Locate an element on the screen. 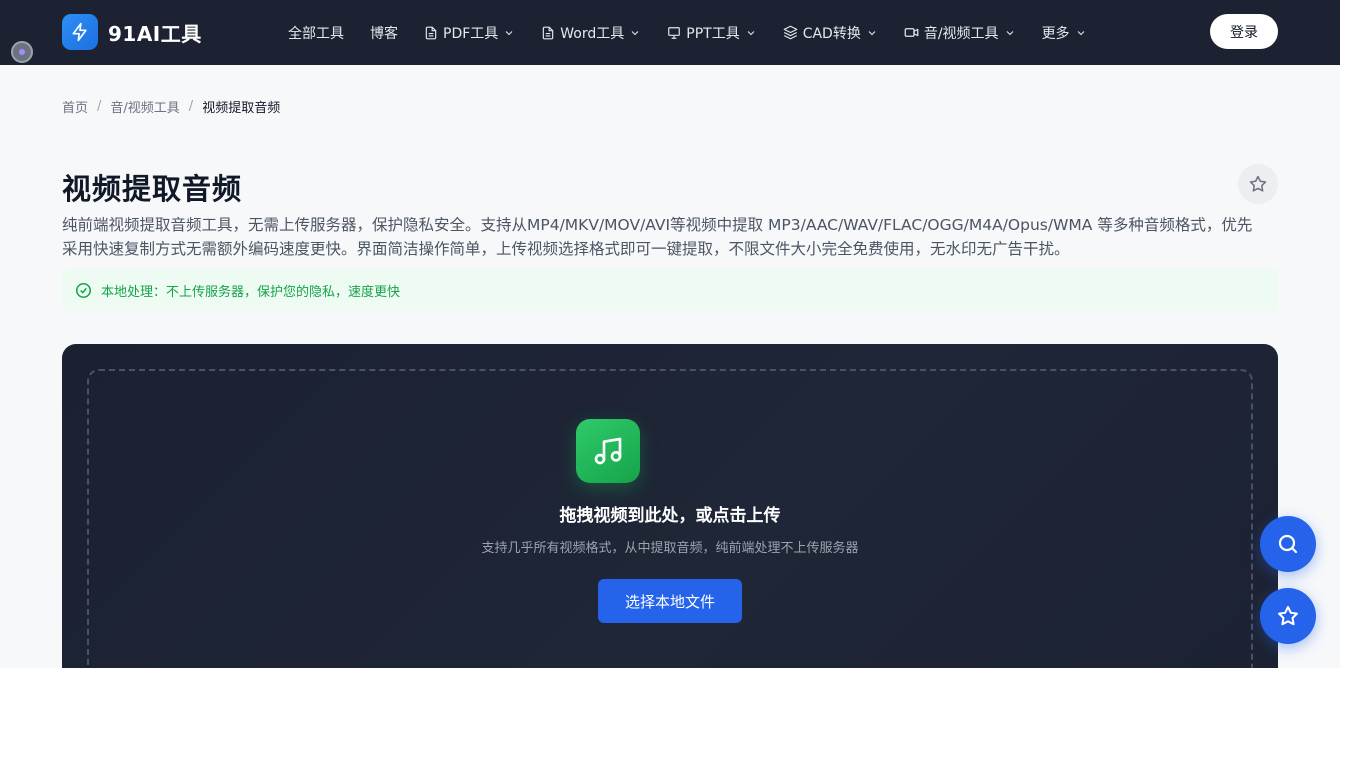 The height and width of the screenshot is (768, 1366). nav-label: 博客 is located at coordinates (384, 33).